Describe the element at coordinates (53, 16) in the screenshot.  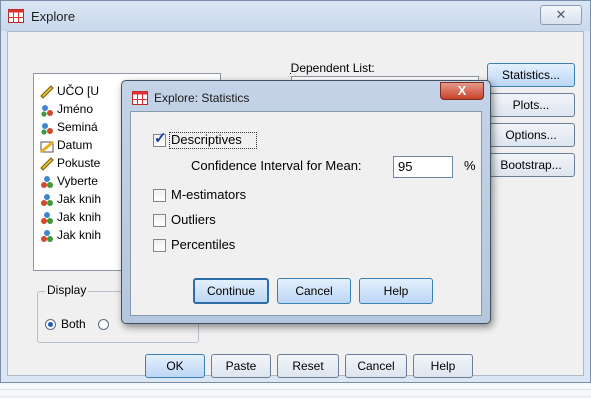
I see `window-title: Explore` at that location.